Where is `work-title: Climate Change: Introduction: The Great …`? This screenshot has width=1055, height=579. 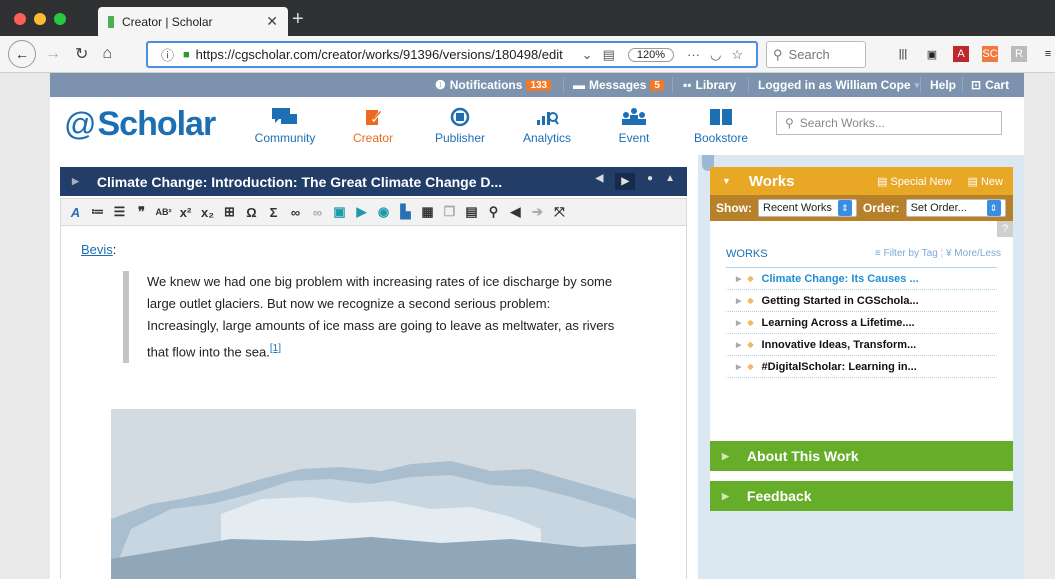 work-title: Climate Change: Introduction: The Great … is located at coordinates (346, 182).